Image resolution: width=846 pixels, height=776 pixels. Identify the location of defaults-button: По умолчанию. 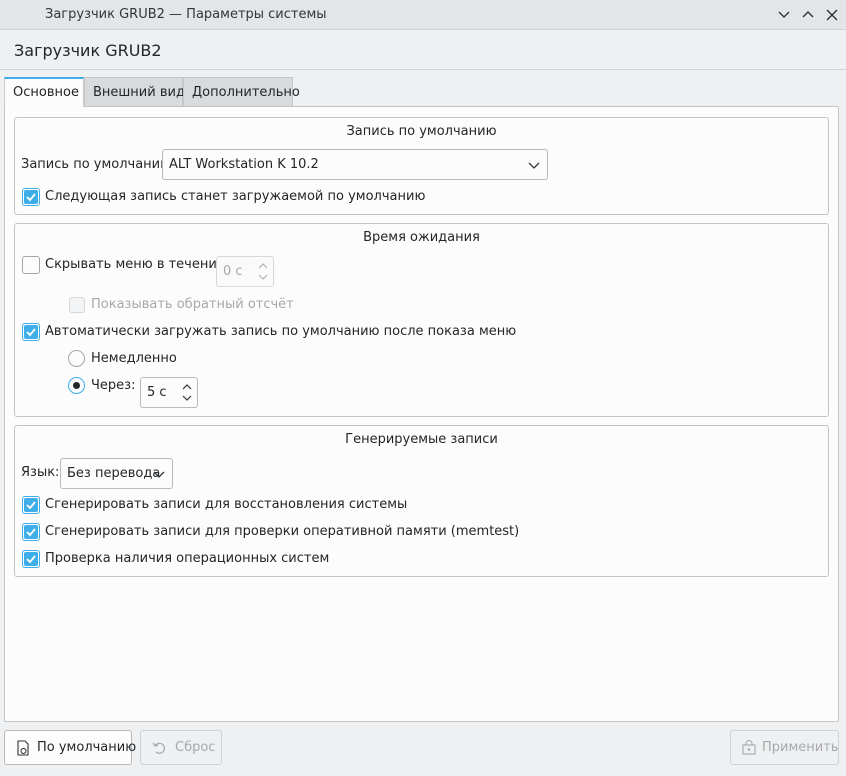
(70, 747).